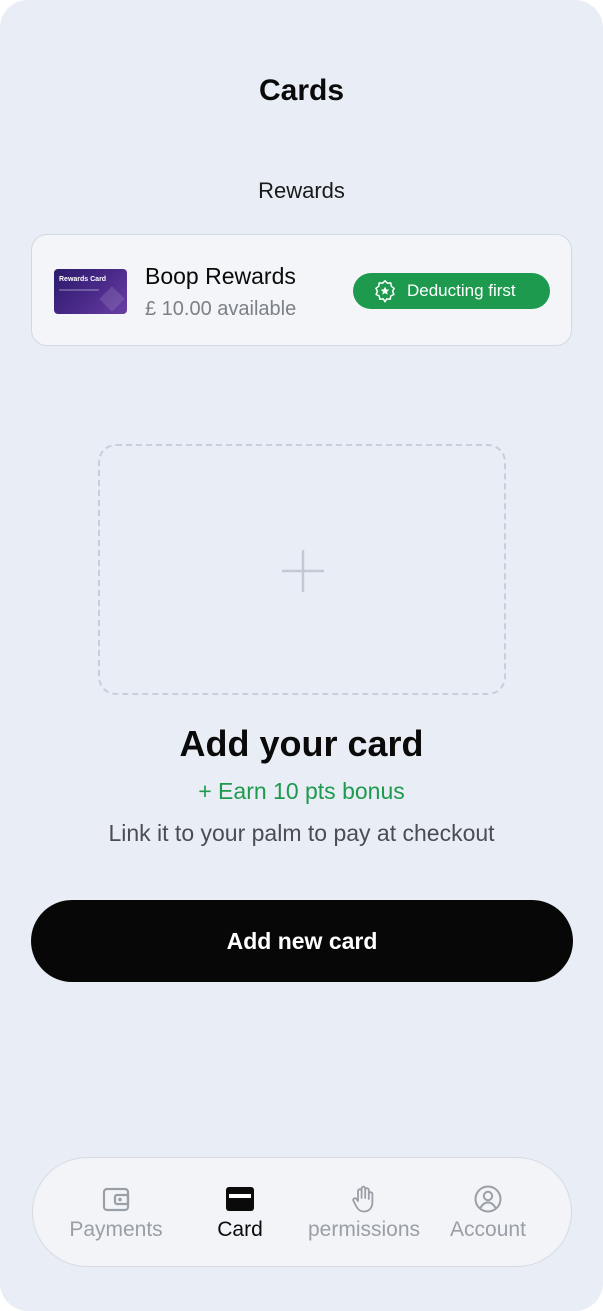 The width and height of the screenshot is (603, 1311). I want to click on deducting-first-badge: Deducting first, so click(451, 291).